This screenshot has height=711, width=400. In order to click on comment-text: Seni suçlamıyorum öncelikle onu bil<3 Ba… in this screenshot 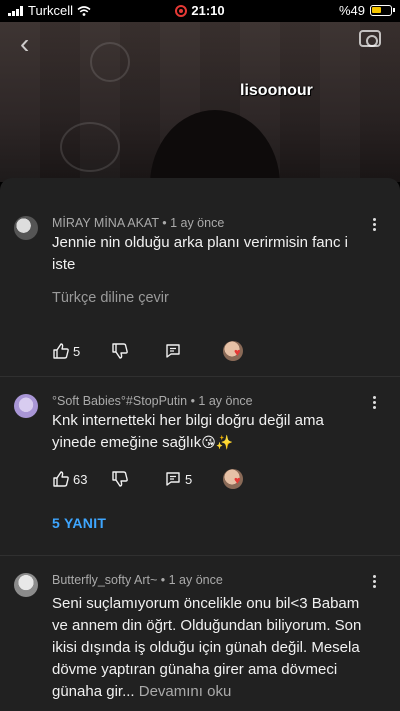, I will do `click(213, 648)`.